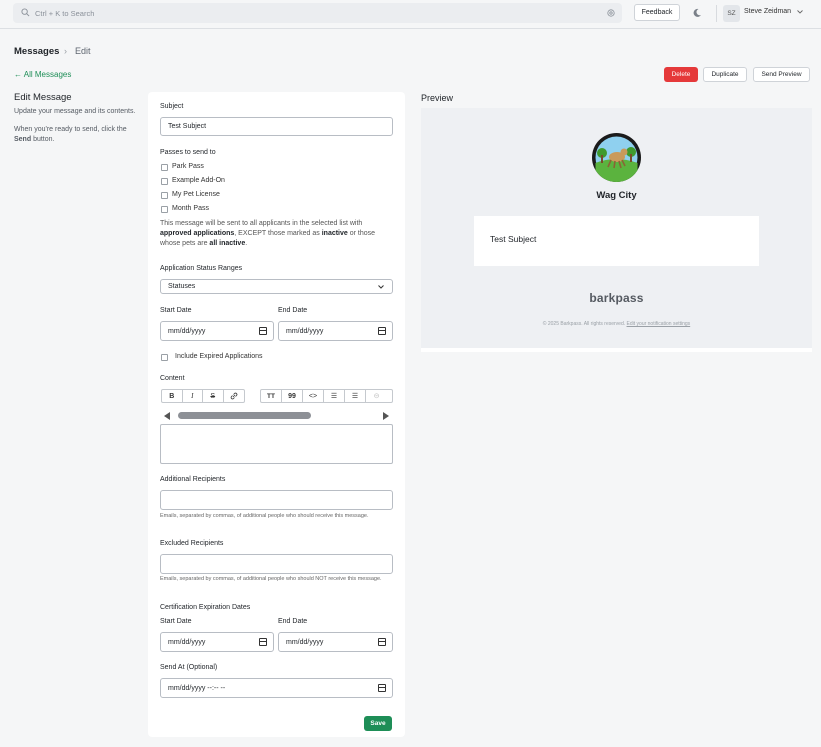 The height and width of the screenshot is (747, 821). What do you see at coordinates (616, 298) in the screenshot?
I see `brand-logo: barkpass` at bounding box center [616, 298].